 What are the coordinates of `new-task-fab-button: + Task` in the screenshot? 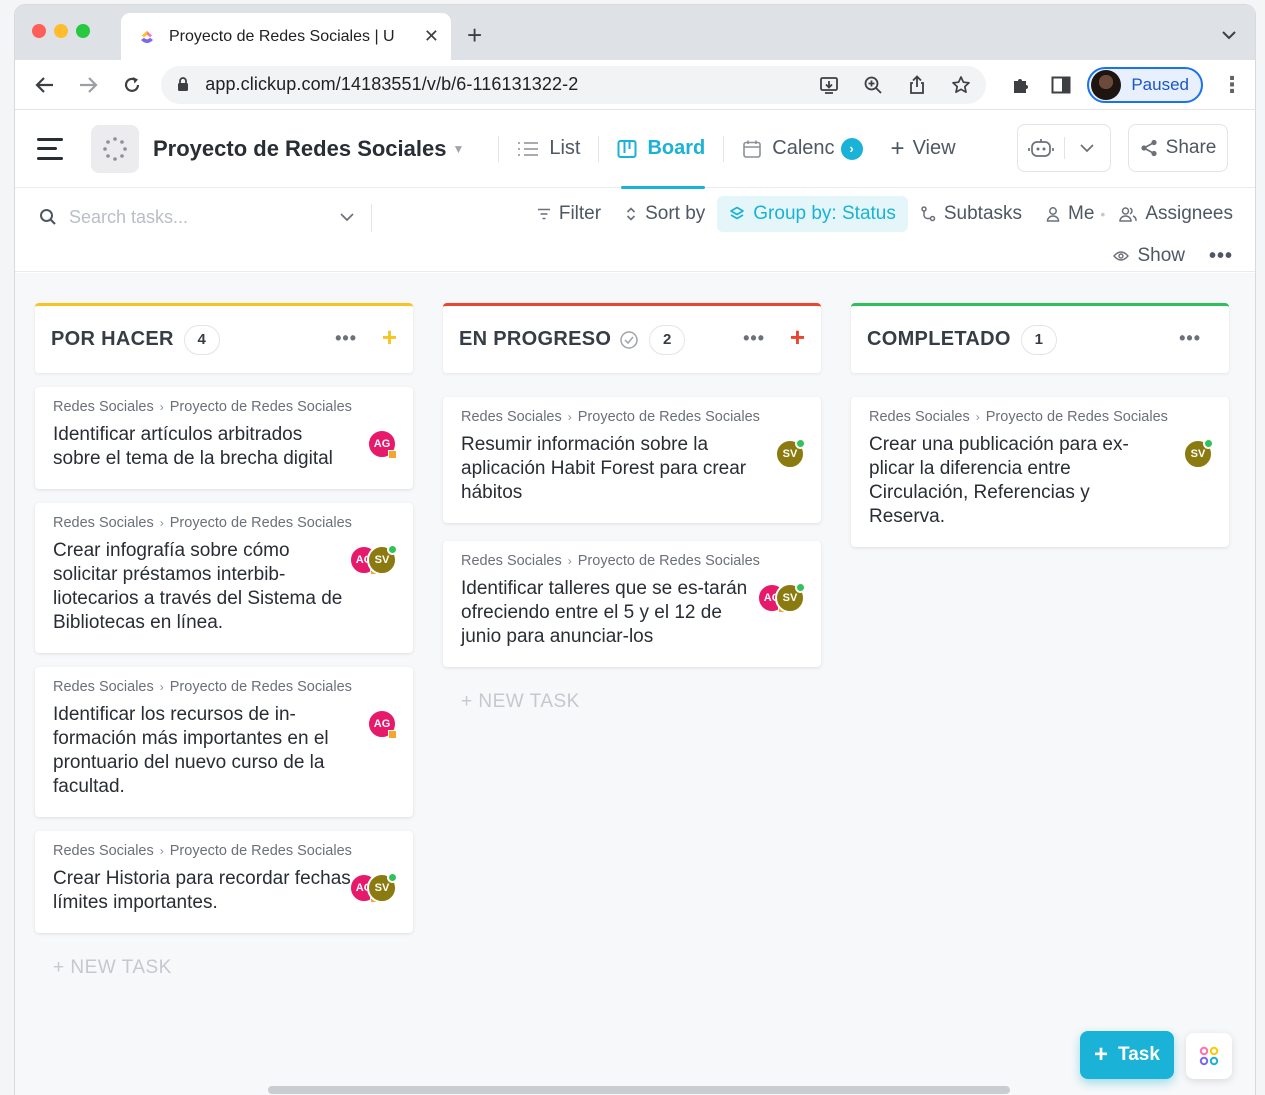 It's located at (1127, 1055).